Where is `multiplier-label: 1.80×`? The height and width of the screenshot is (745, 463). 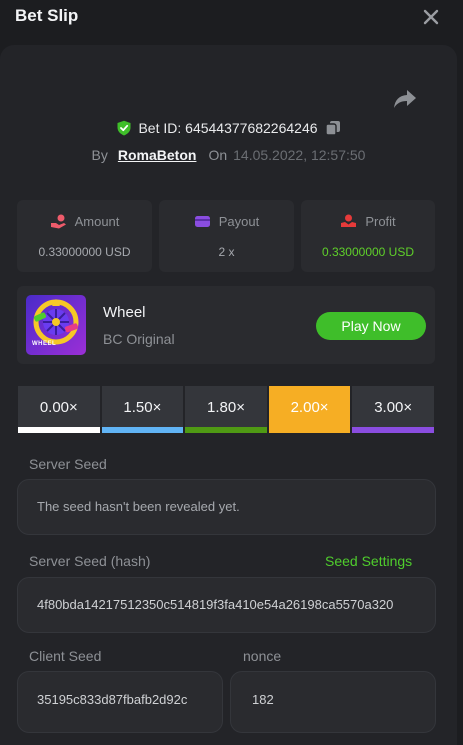
multiplier-label: 1.80× is located at coordinates (226, 407).